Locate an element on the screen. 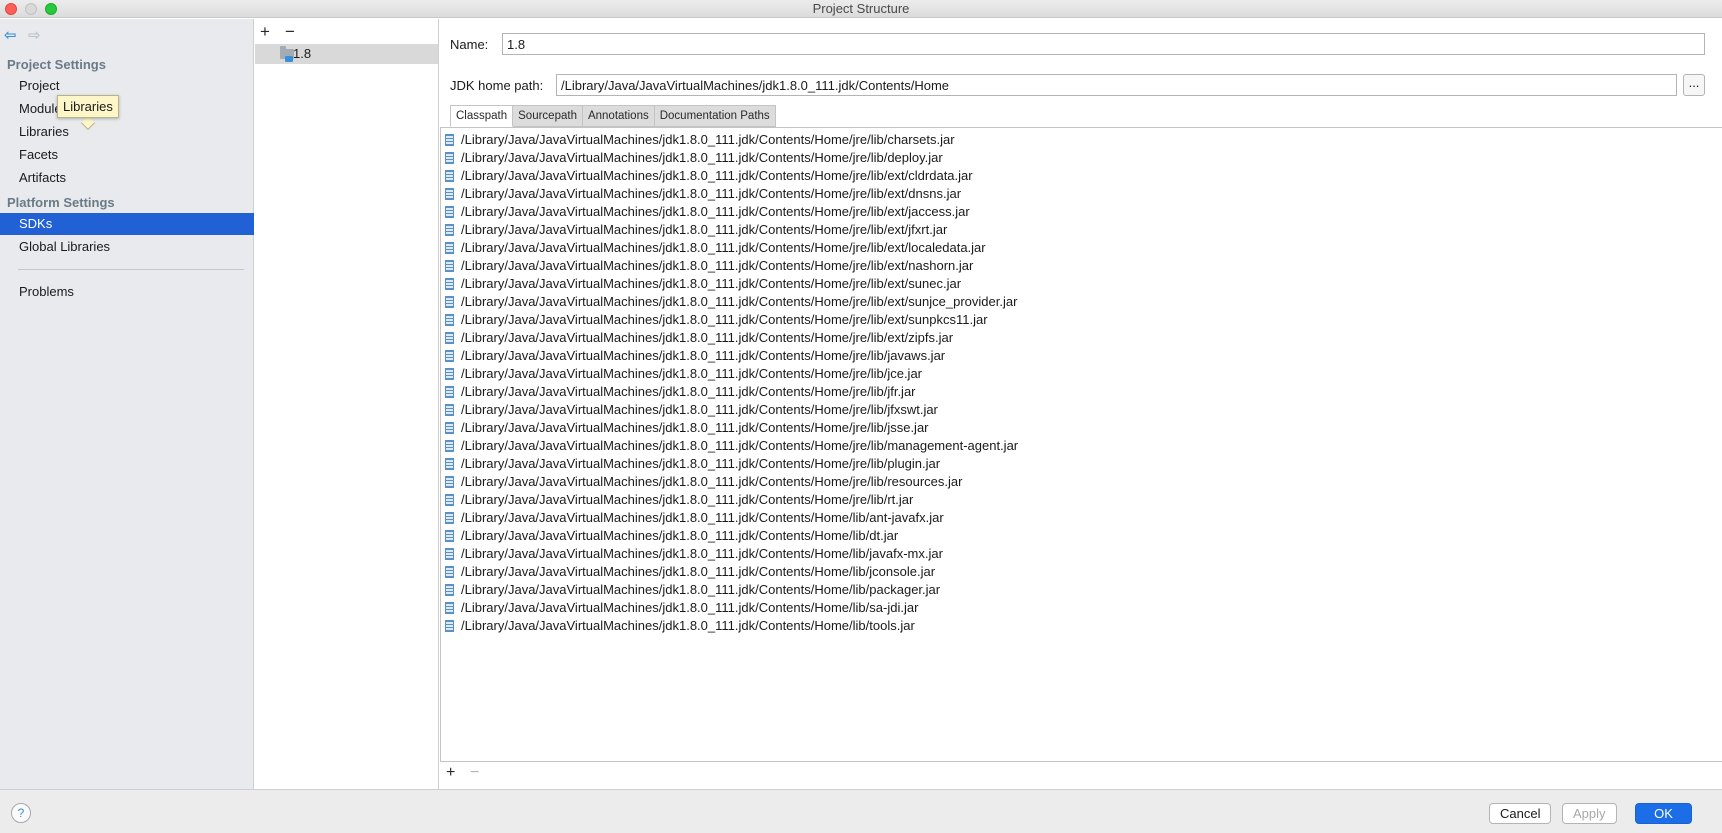  help-button: ? is located at coordinates (21, 813).